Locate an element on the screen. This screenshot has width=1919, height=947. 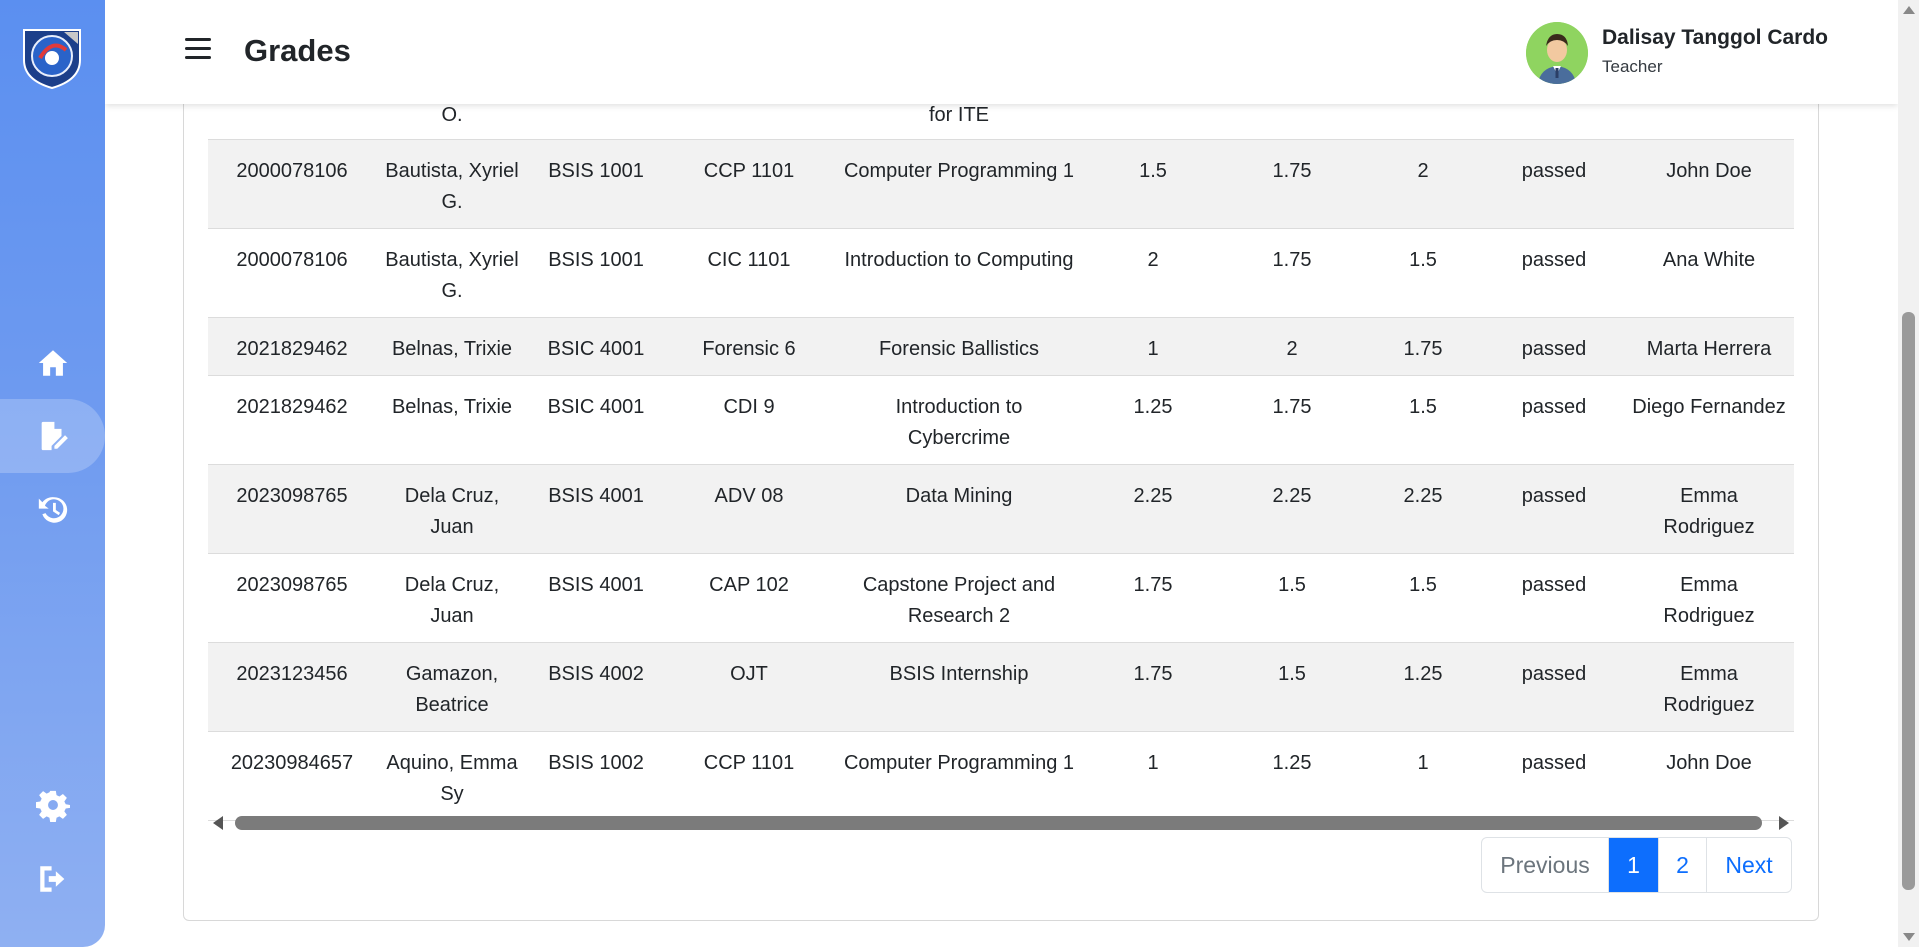
cell-instructor: John Doe is located at coordinates (1709, 776).